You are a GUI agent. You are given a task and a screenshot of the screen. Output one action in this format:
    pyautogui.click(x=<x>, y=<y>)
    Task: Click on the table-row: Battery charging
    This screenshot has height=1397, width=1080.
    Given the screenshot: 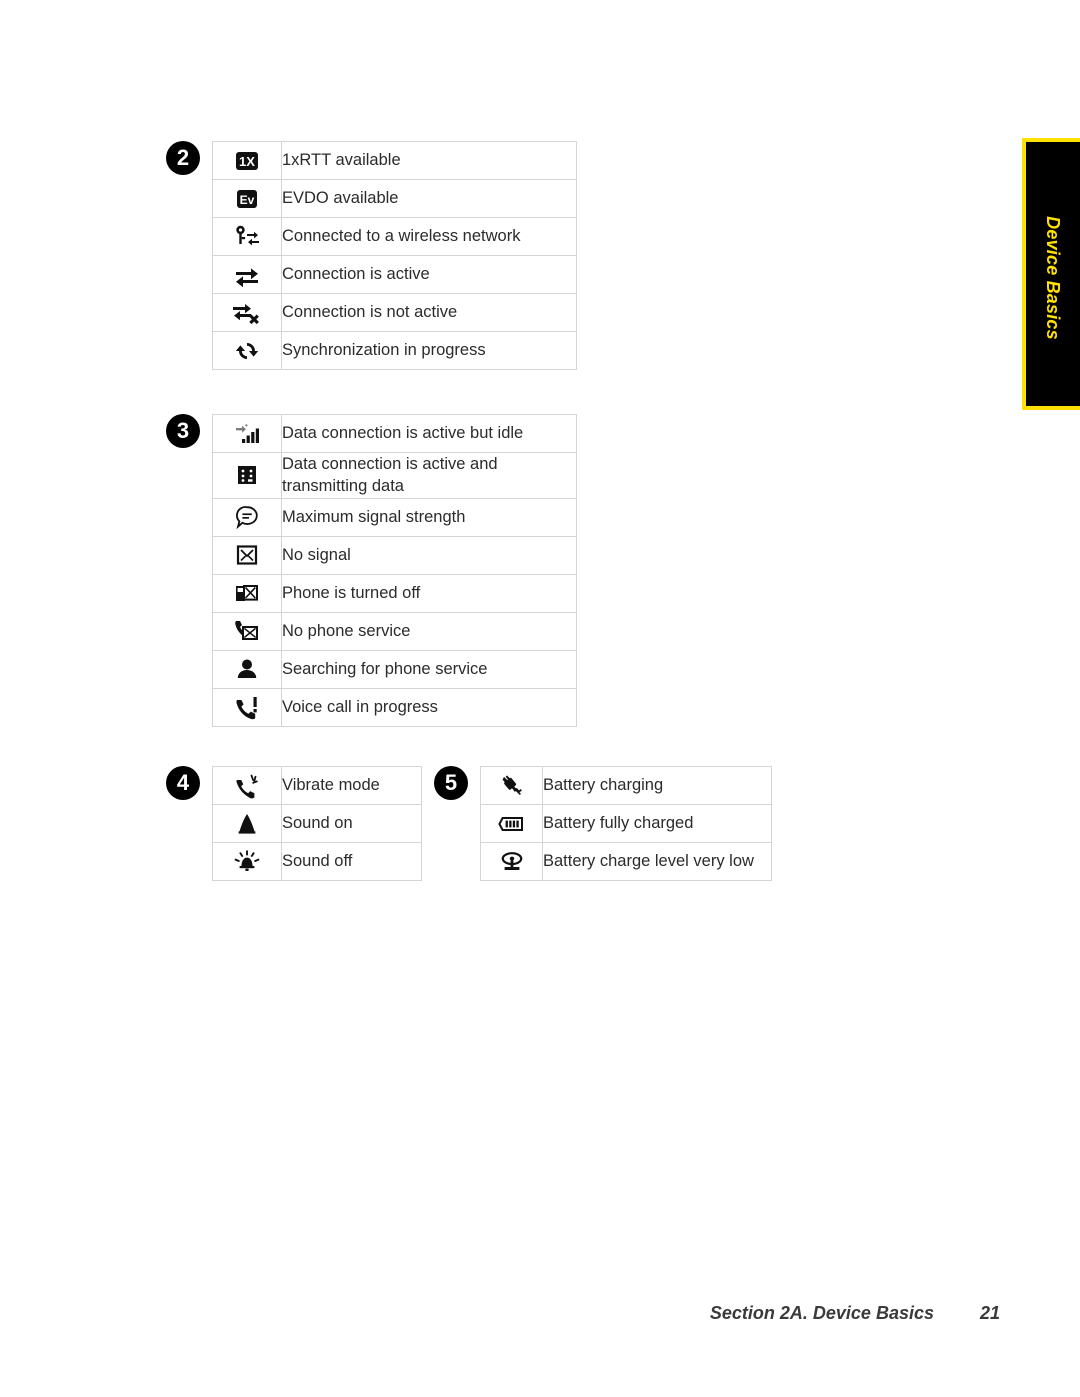 What is the action you would take?
    pyautogui.click(x=626, y=785)
    